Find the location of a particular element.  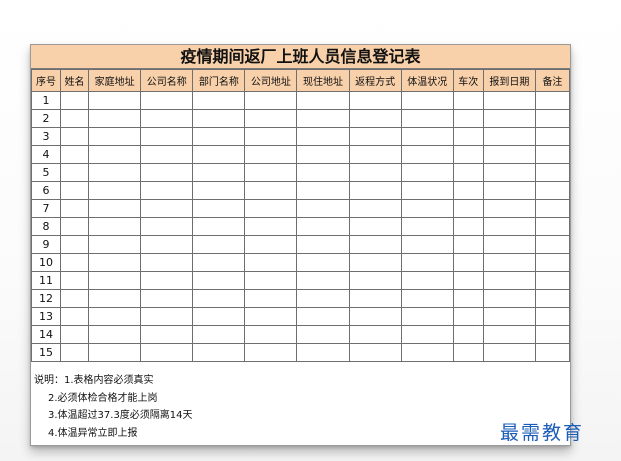

col-header-train-number: 车次 is located at coordinates (468, 80).